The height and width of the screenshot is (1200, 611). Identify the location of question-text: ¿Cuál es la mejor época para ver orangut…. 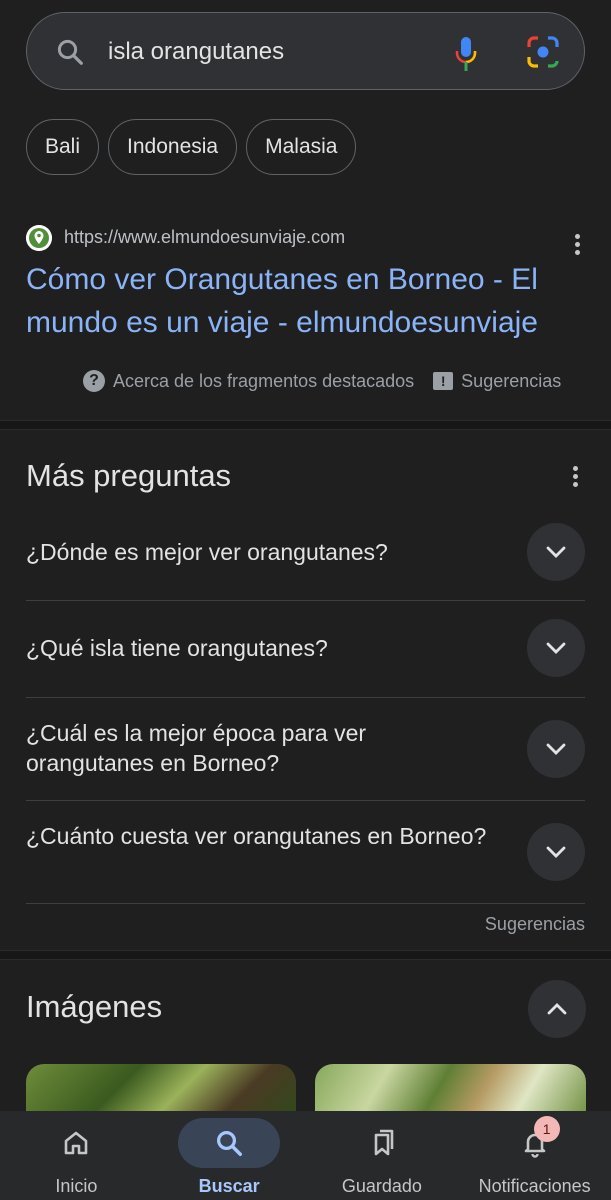
(196, 748).